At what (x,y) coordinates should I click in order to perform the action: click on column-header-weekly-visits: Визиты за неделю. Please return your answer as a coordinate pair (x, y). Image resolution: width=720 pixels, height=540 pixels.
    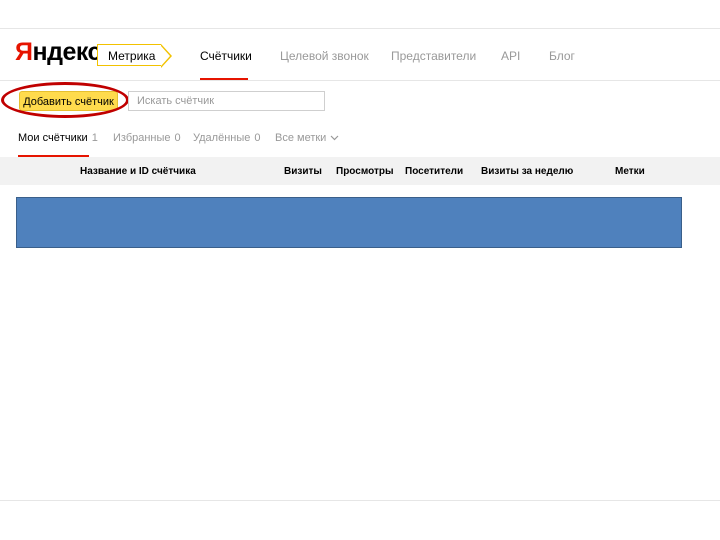
    Looking at the image, I should click on (527, 171).